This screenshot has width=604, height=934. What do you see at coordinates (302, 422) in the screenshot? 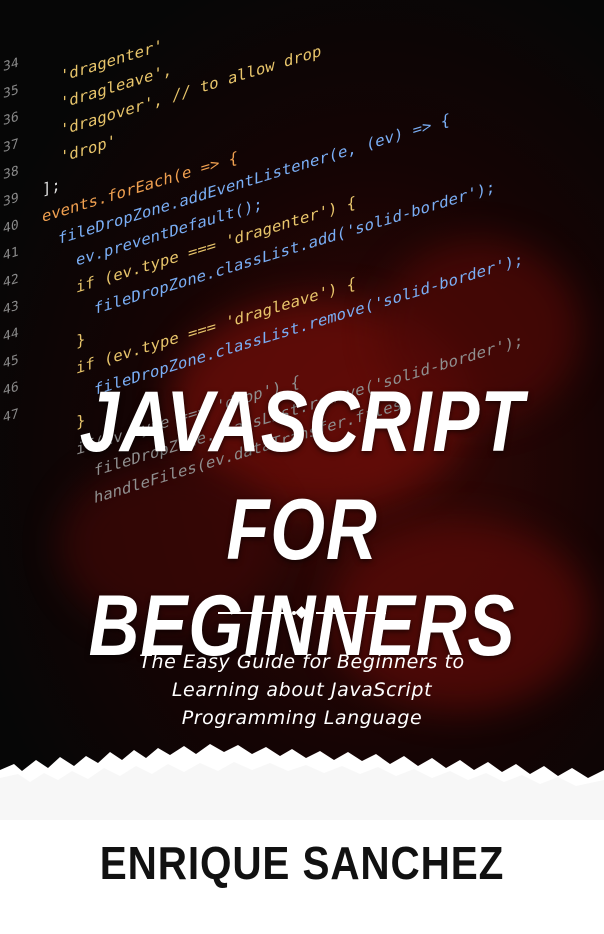
I see `book-title-line1: JAVASCRIPT` at bounding box center [302, 422].